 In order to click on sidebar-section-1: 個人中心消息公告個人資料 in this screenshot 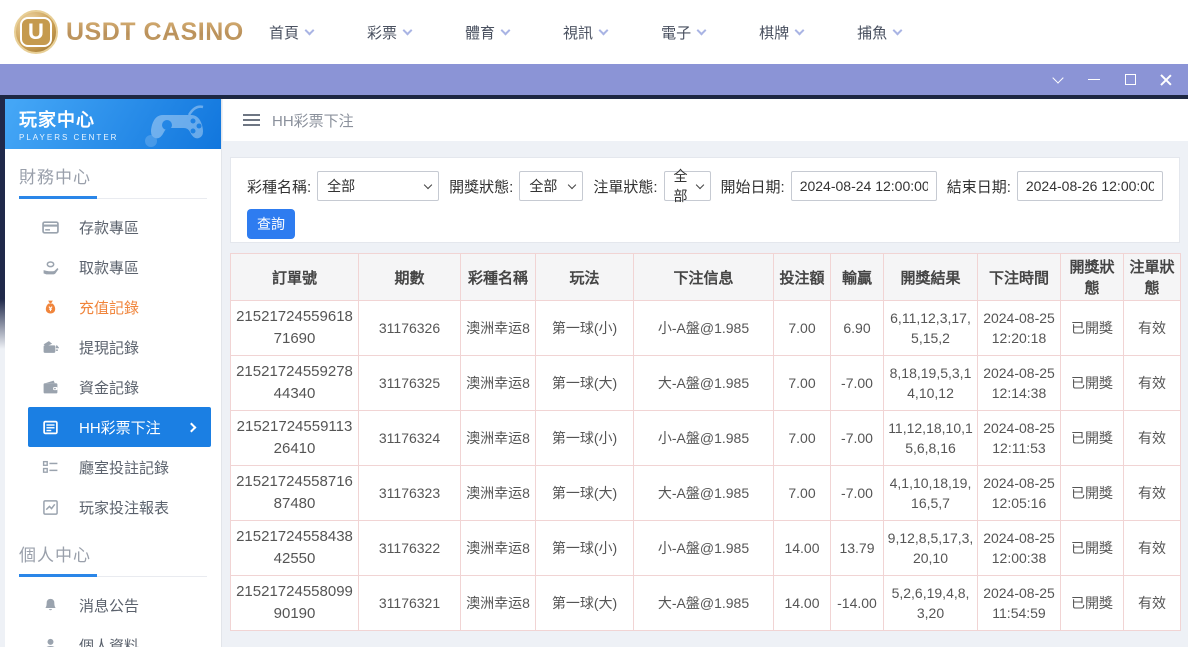, I will do `click(113, 587)`.